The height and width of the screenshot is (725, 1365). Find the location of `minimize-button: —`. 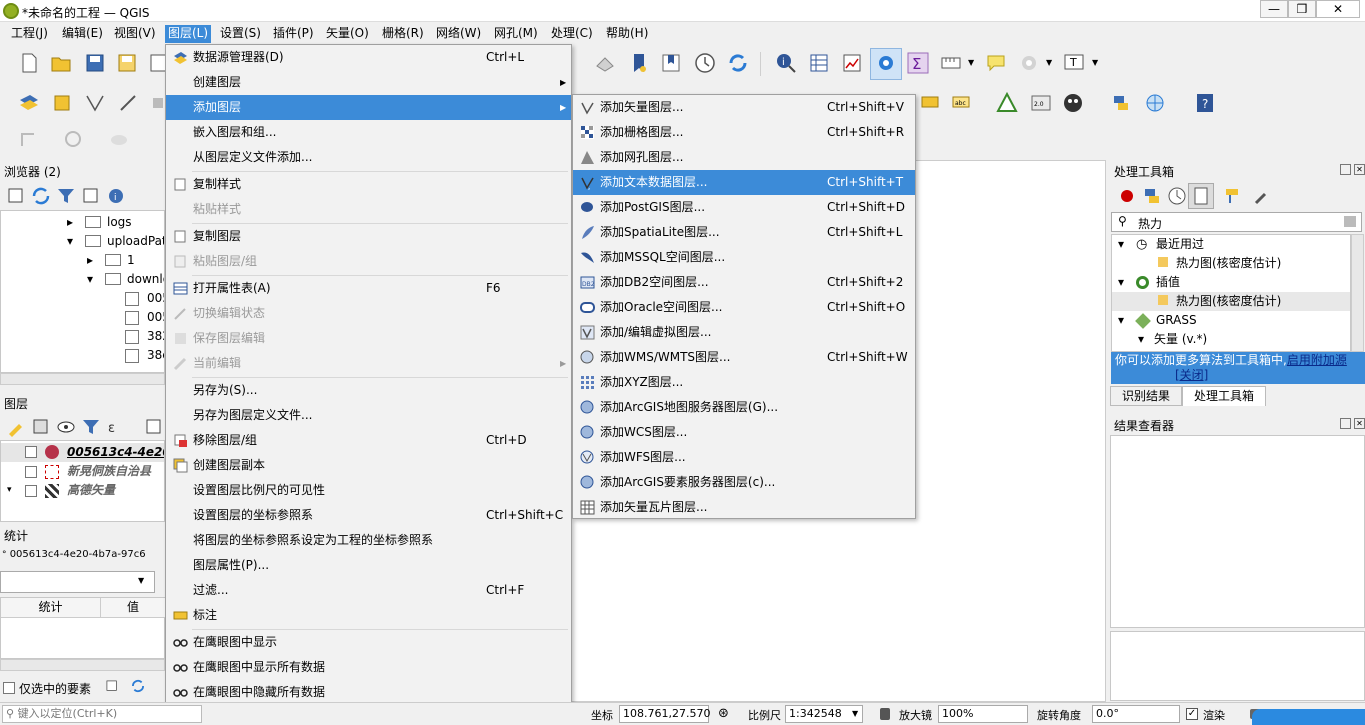

minimize-button: — is located at coordinates (1274, 9).